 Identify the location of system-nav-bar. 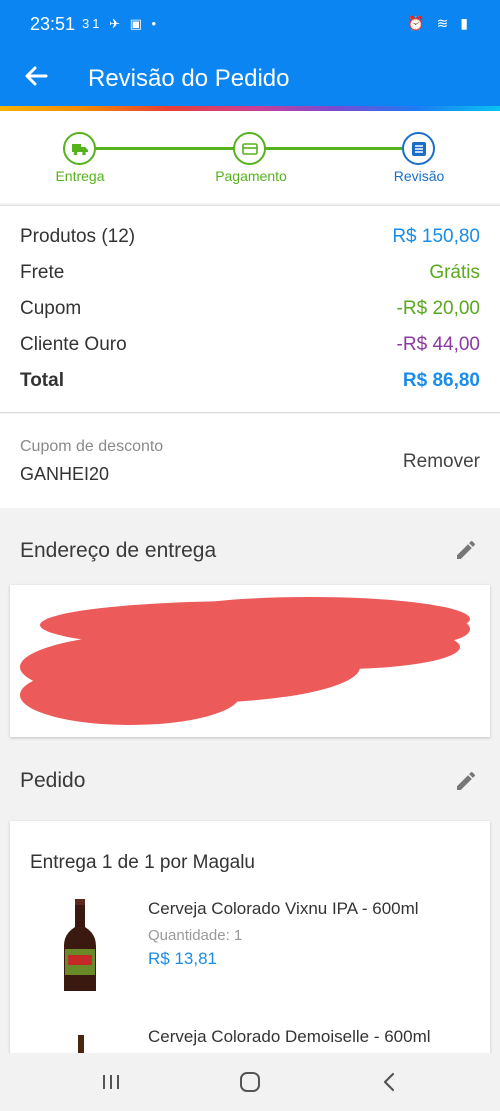
(250, 1082).